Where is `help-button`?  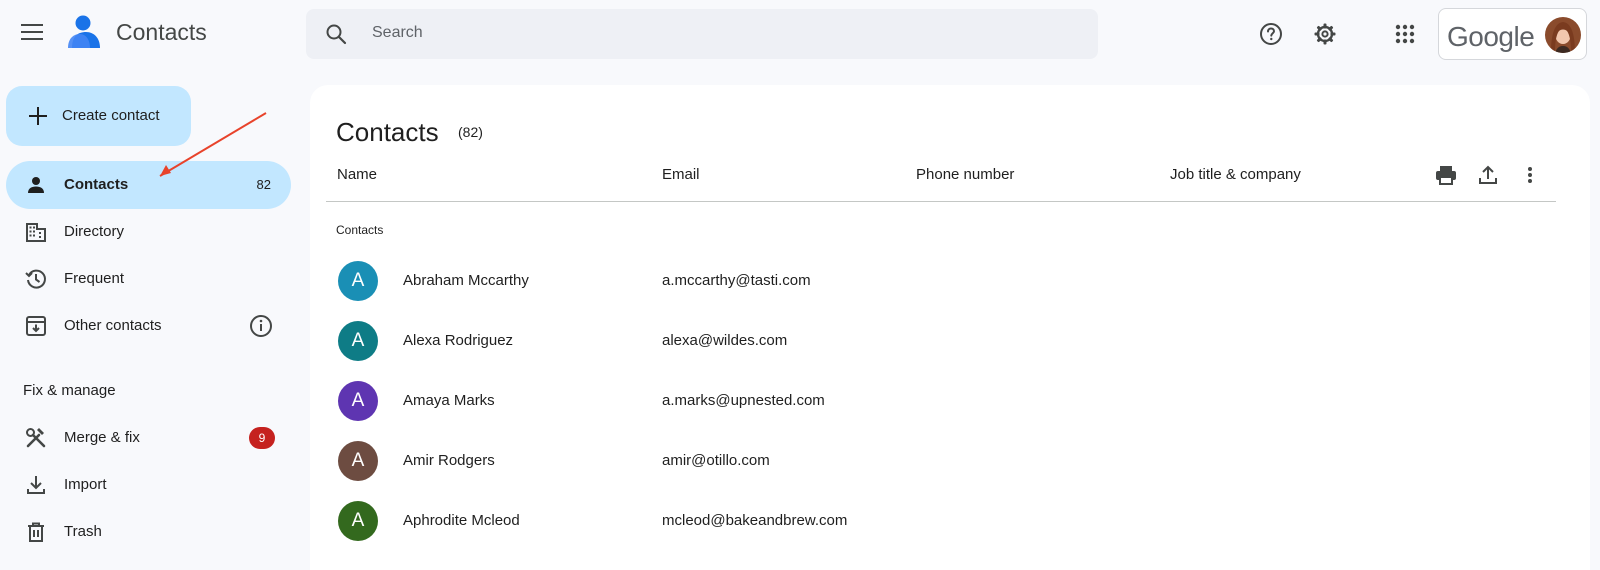 help-button is located at coordinates (1271, 34).